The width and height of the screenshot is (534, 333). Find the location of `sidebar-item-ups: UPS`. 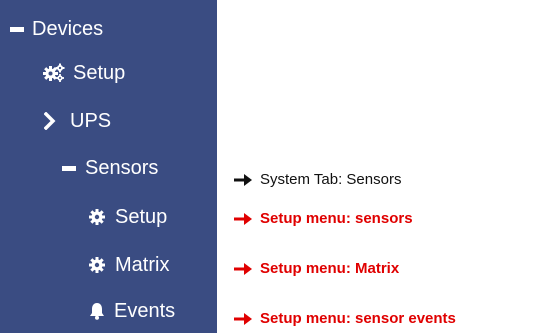

sidebar-item-ups: UPS is located at coordinates (77, 121).